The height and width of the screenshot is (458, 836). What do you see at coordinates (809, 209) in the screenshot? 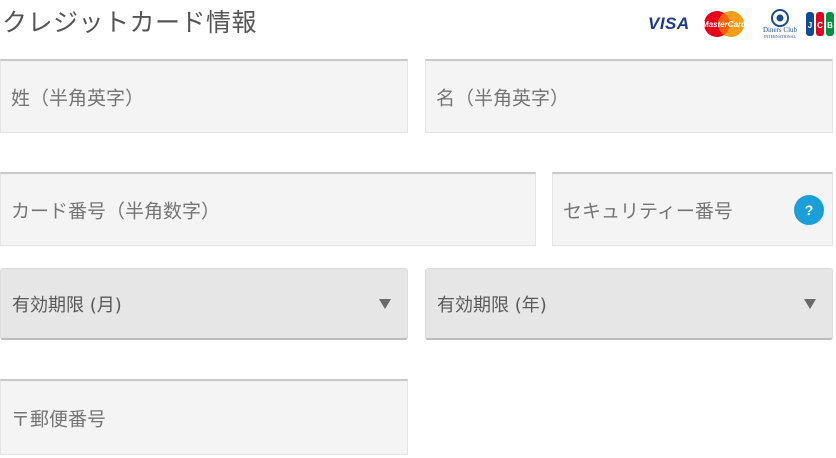
I see `help-icon: ?` at bounding box center [809, 209].